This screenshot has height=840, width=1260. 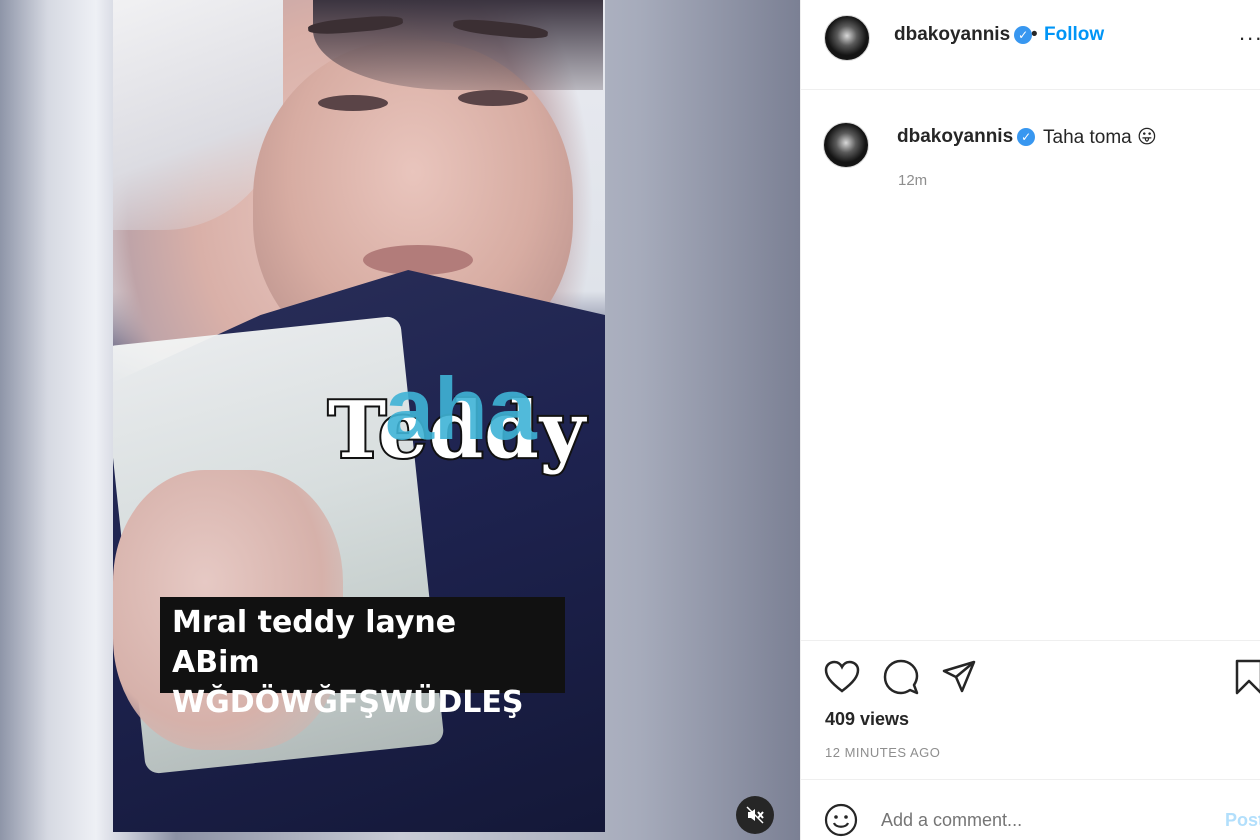 I want to click on caption-timestamp: 12m, so click(x=912, y=180).